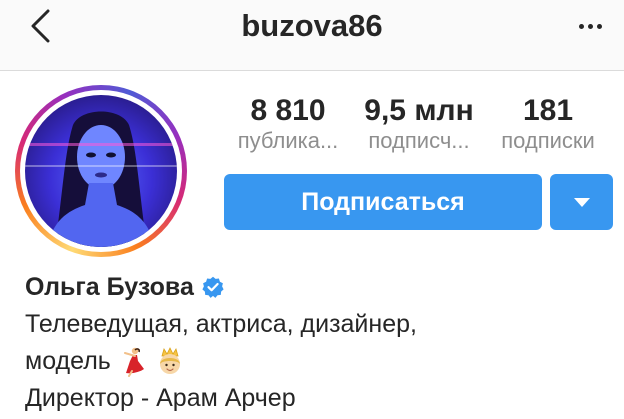 Image resolution: width=624 pixels, height=419 pixels. I want to click on avatar, so click(101, 171).